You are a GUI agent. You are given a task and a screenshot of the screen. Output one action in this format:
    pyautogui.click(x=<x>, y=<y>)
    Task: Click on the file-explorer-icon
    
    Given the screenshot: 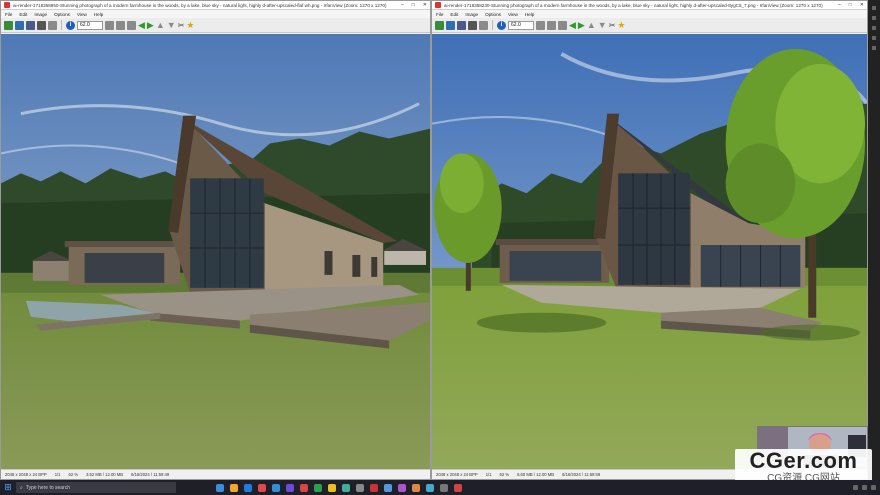 What is the action you would take?
    pyautogui.click(x=234, y=487)
    